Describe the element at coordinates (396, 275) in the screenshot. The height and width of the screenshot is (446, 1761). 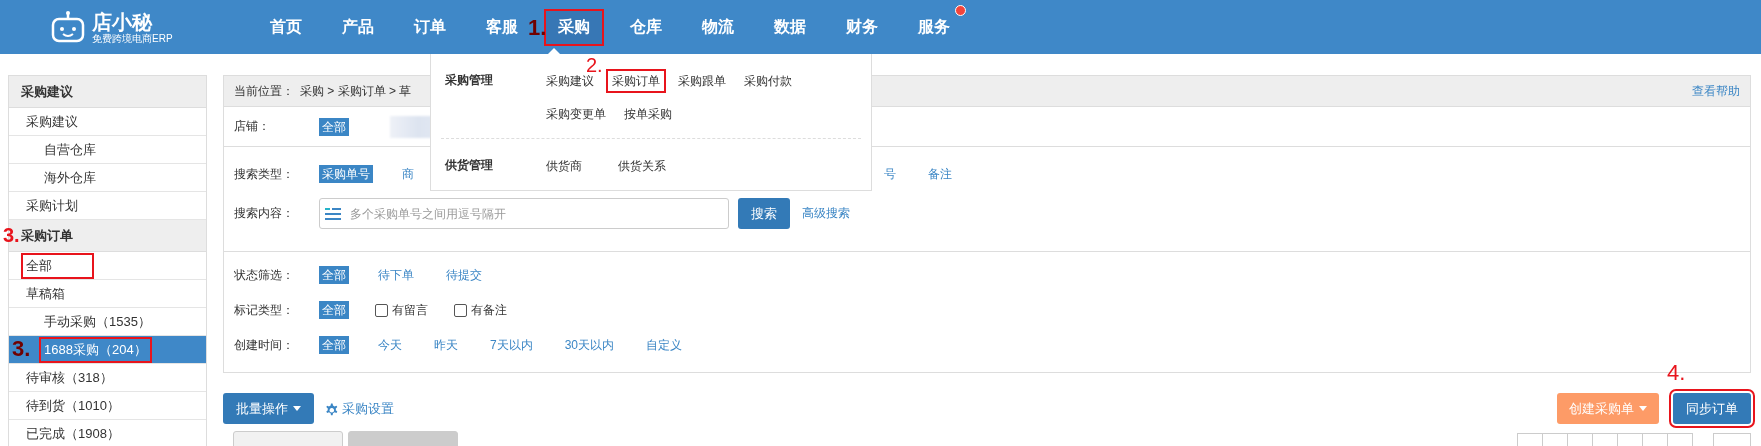
I see `filter-option: 待下单` at that location.